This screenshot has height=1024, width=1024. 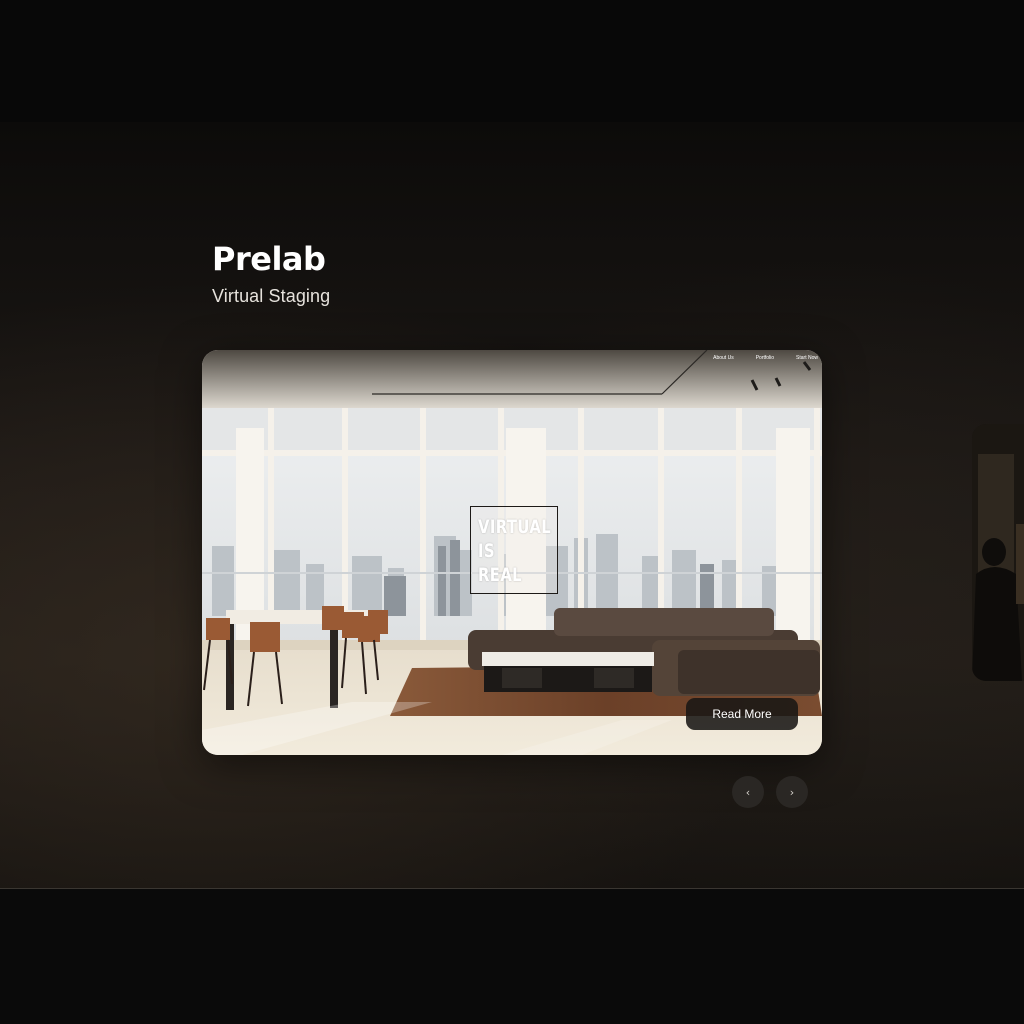 I want to click on bottom-band, so click(x=512, y=956).